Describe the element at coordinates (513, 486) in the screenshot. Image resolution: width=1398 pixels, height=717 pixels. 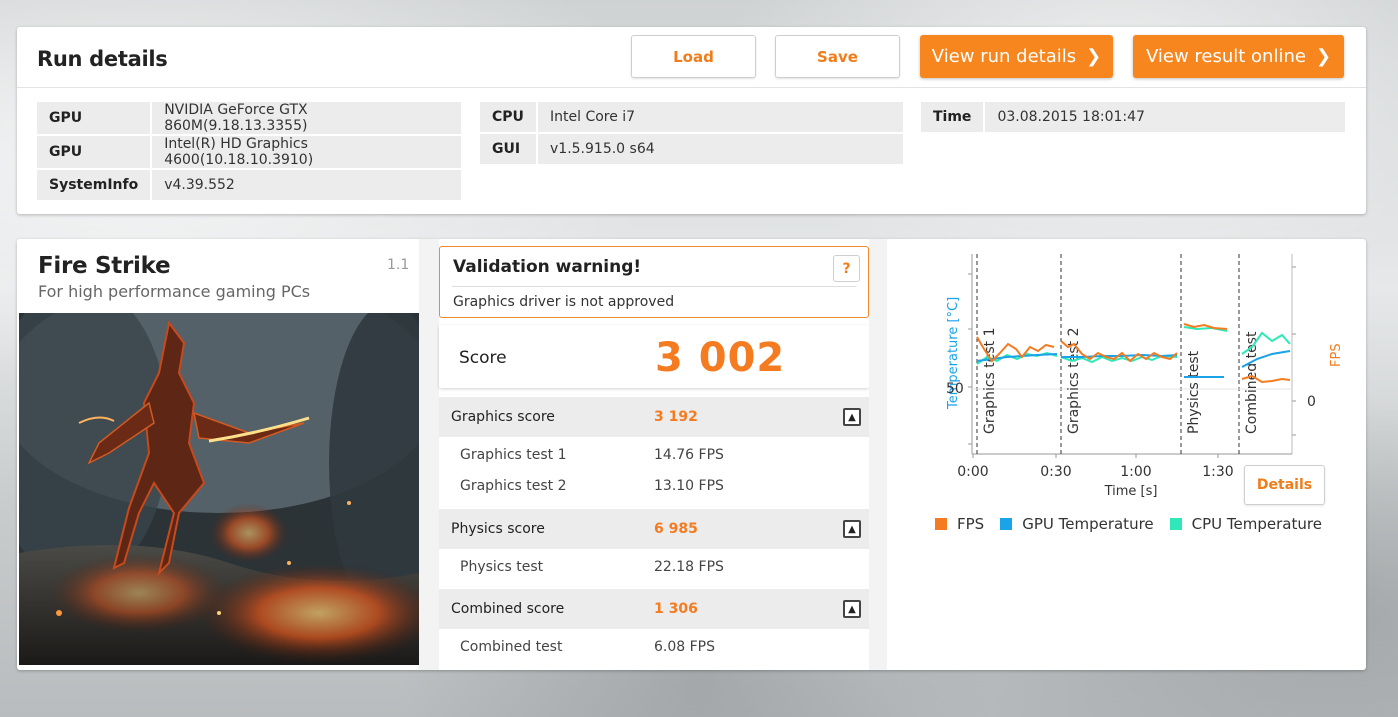
I see `graphics-test-2-label: Graphics test 2` at that location.